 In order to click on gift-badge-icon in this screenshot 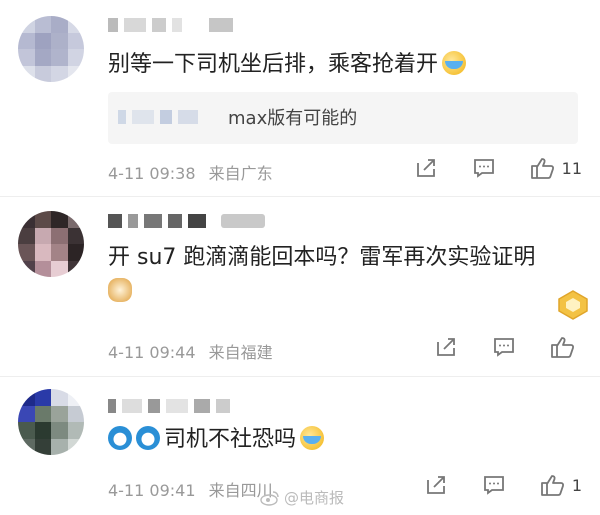, I will do `click(573, 305)`.